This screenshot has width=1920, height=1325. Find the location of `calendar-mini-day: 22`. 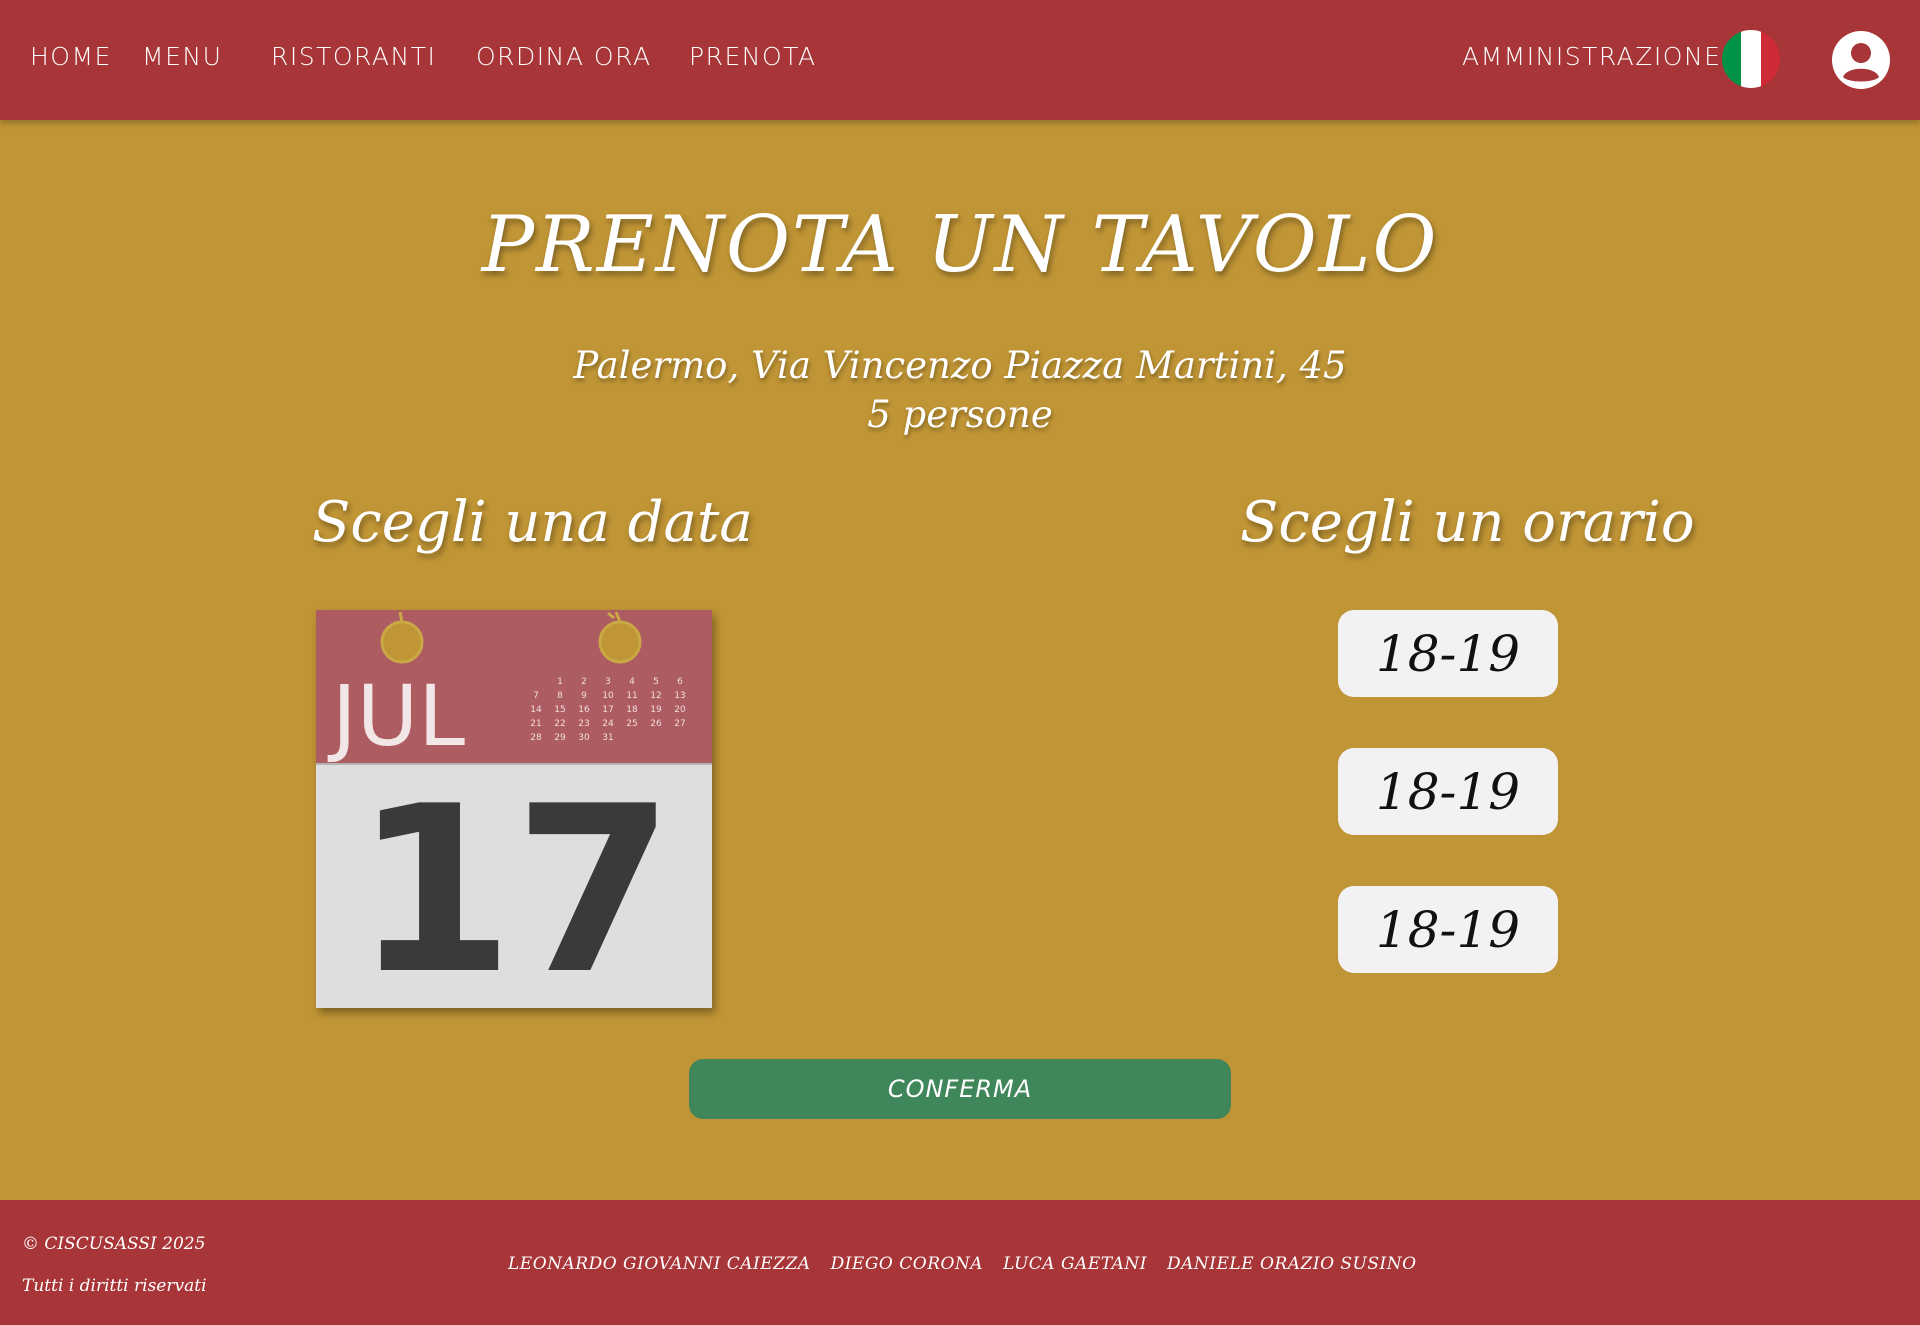

calendar-mini-day: 22 is located at coordinates (559, 724).